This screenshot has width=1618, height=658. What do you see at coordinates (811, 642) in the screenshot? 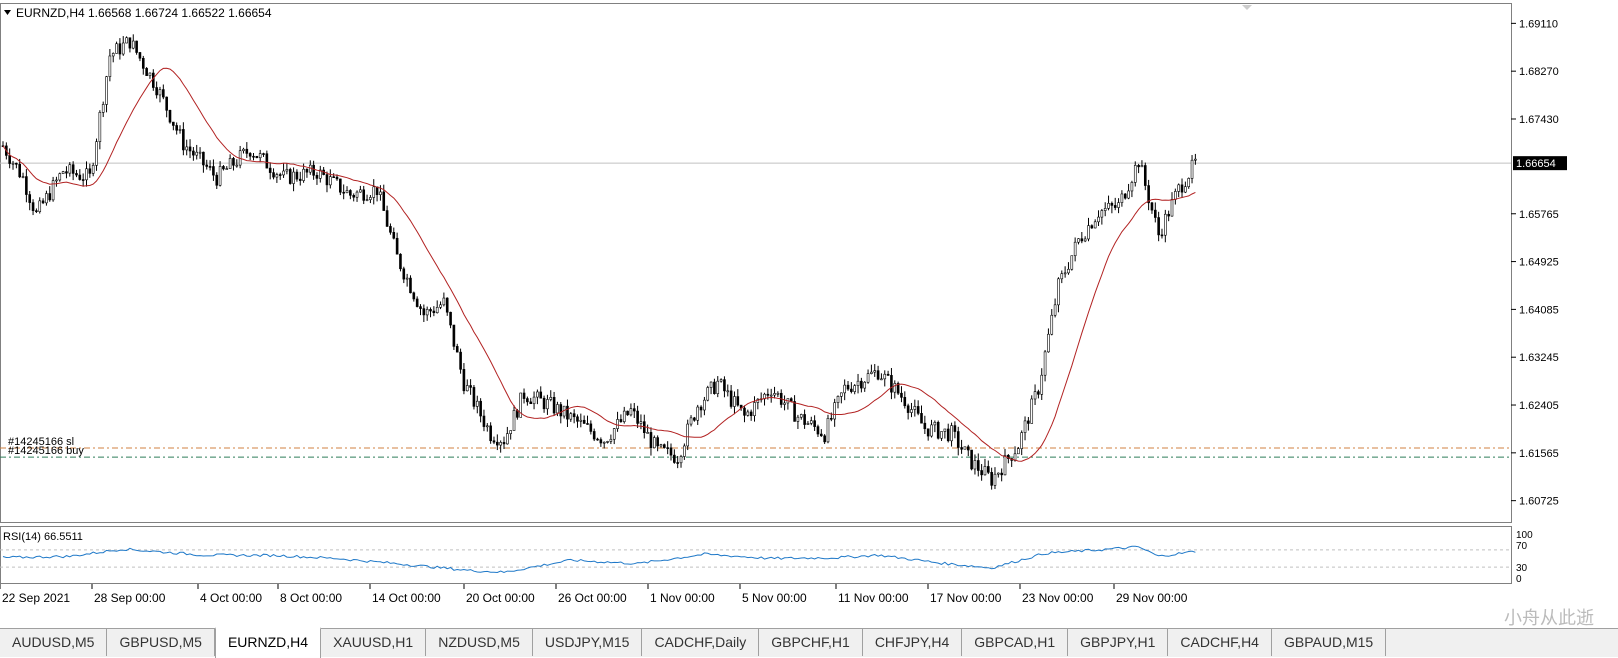
I see `tab-gbpchf-h1: GBPCHF,H1` at bounding box center [811, 642].